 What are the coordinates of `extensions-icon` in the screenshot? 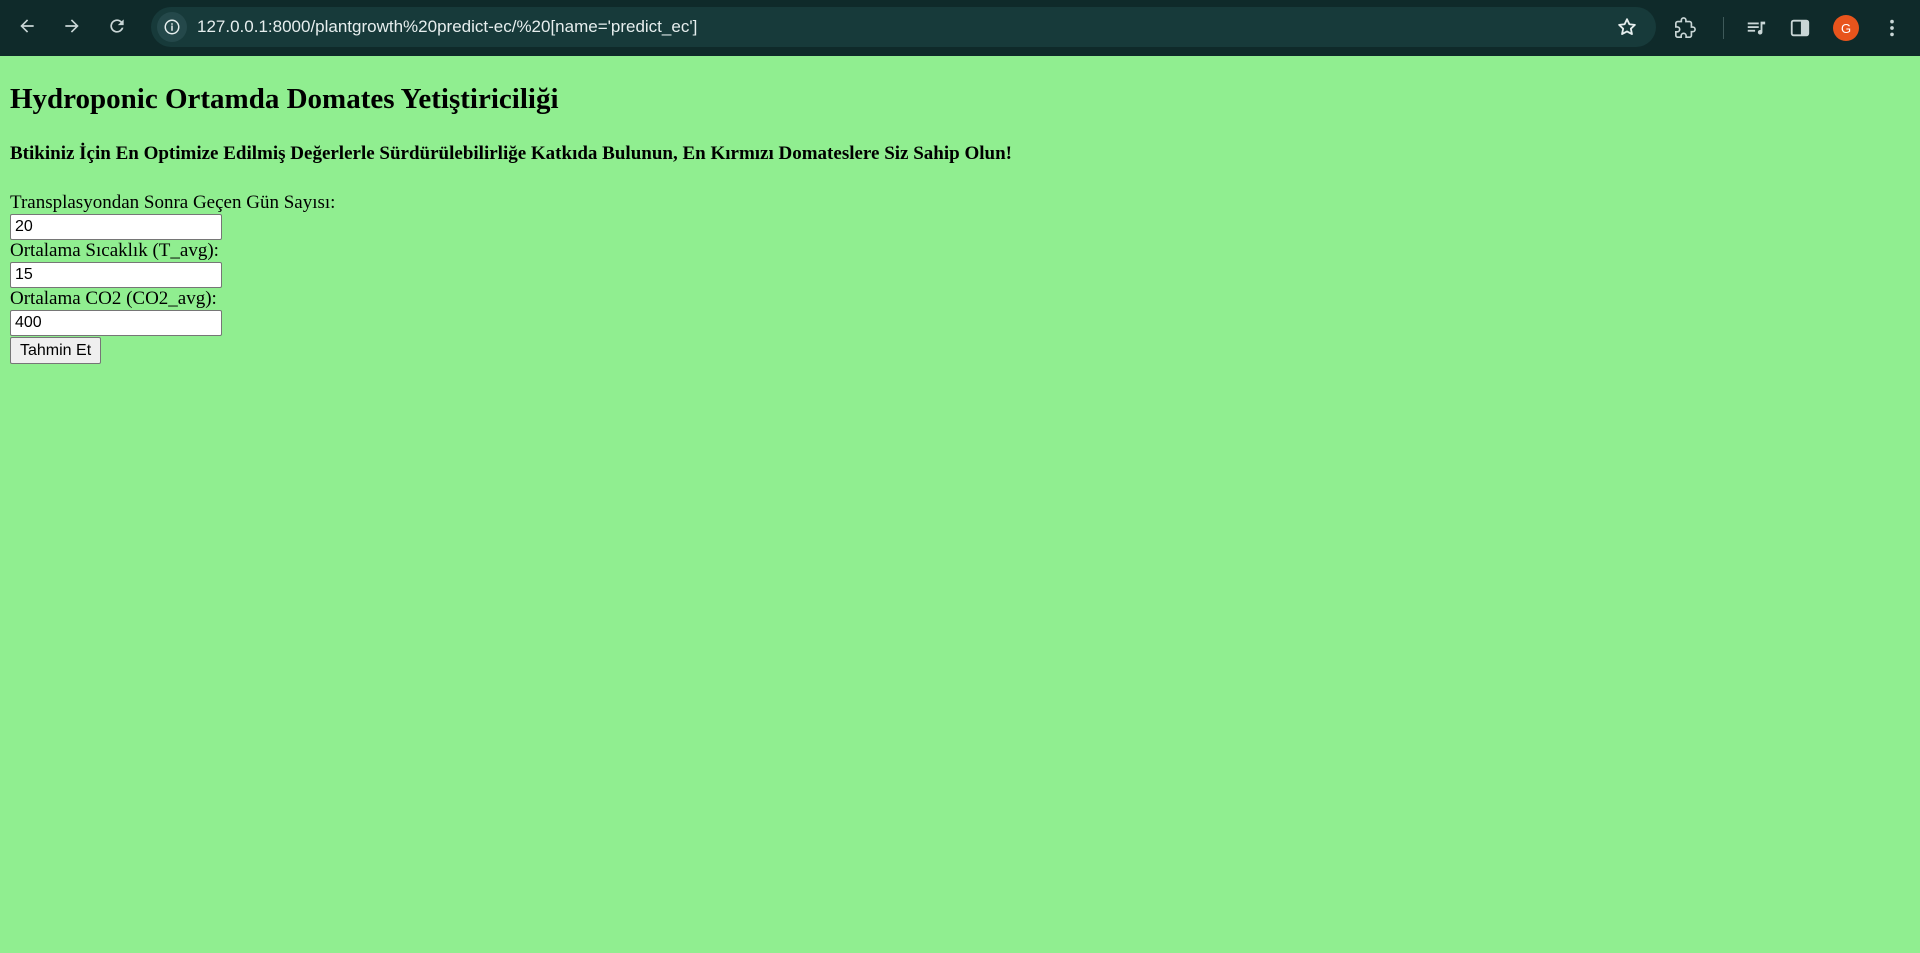 It's located at (1685, 27).